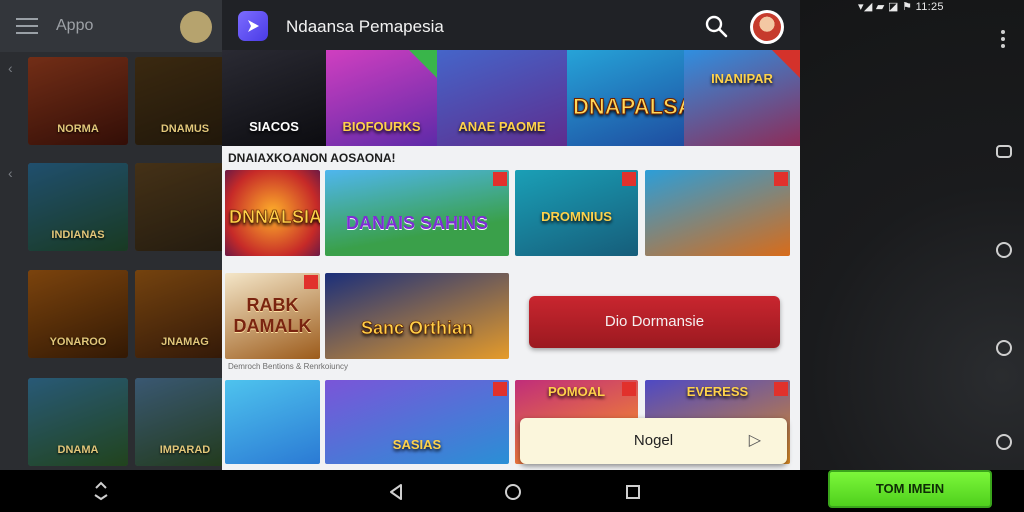 The height and width of the screenshot is (512, 1024). I want to click on banner-tile: INANIPAR, so click(742, 98).